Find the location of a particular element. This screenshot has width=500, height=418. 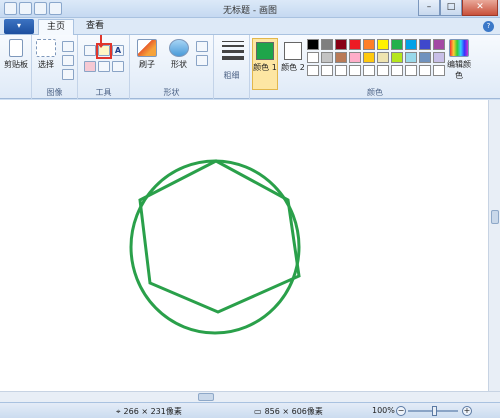

color1-label: 颜色 1 is located at coordinates (265, 67).